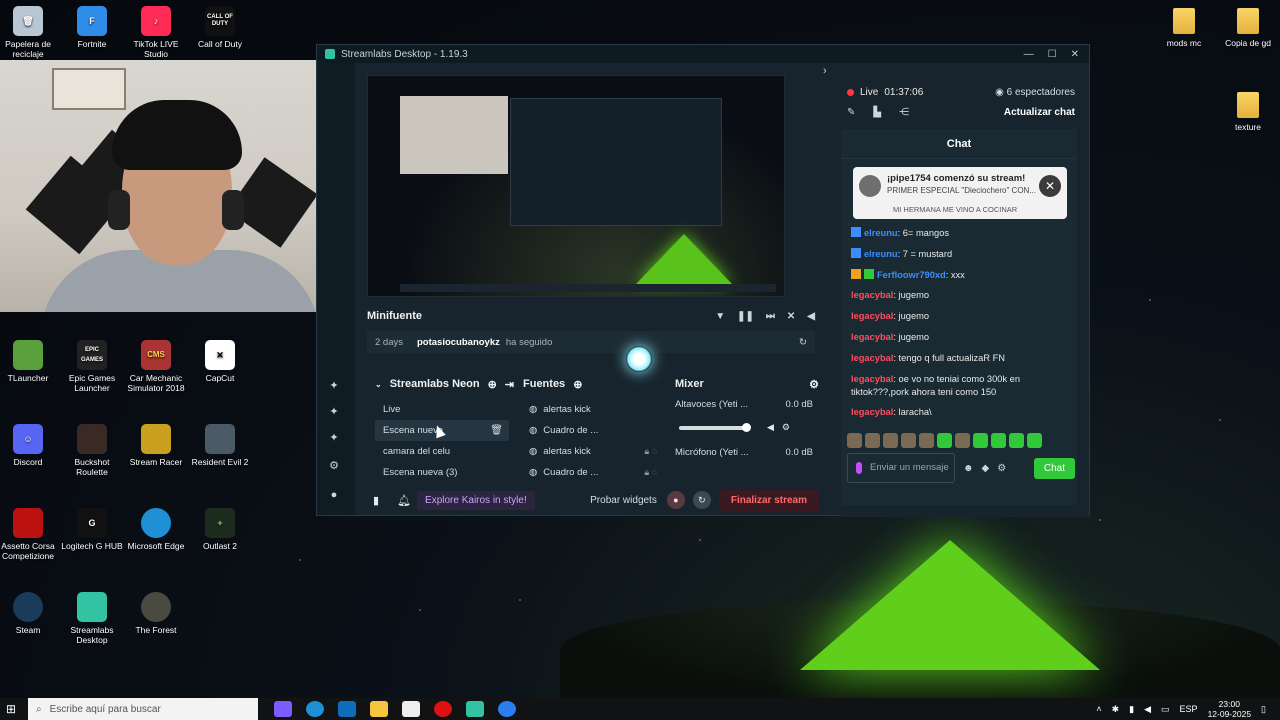 The height and width of the screenshot is (720, 1280). Describe the element at coordinates (1029, 54) in the screenshot. I see `minimize-button: —` at that location.